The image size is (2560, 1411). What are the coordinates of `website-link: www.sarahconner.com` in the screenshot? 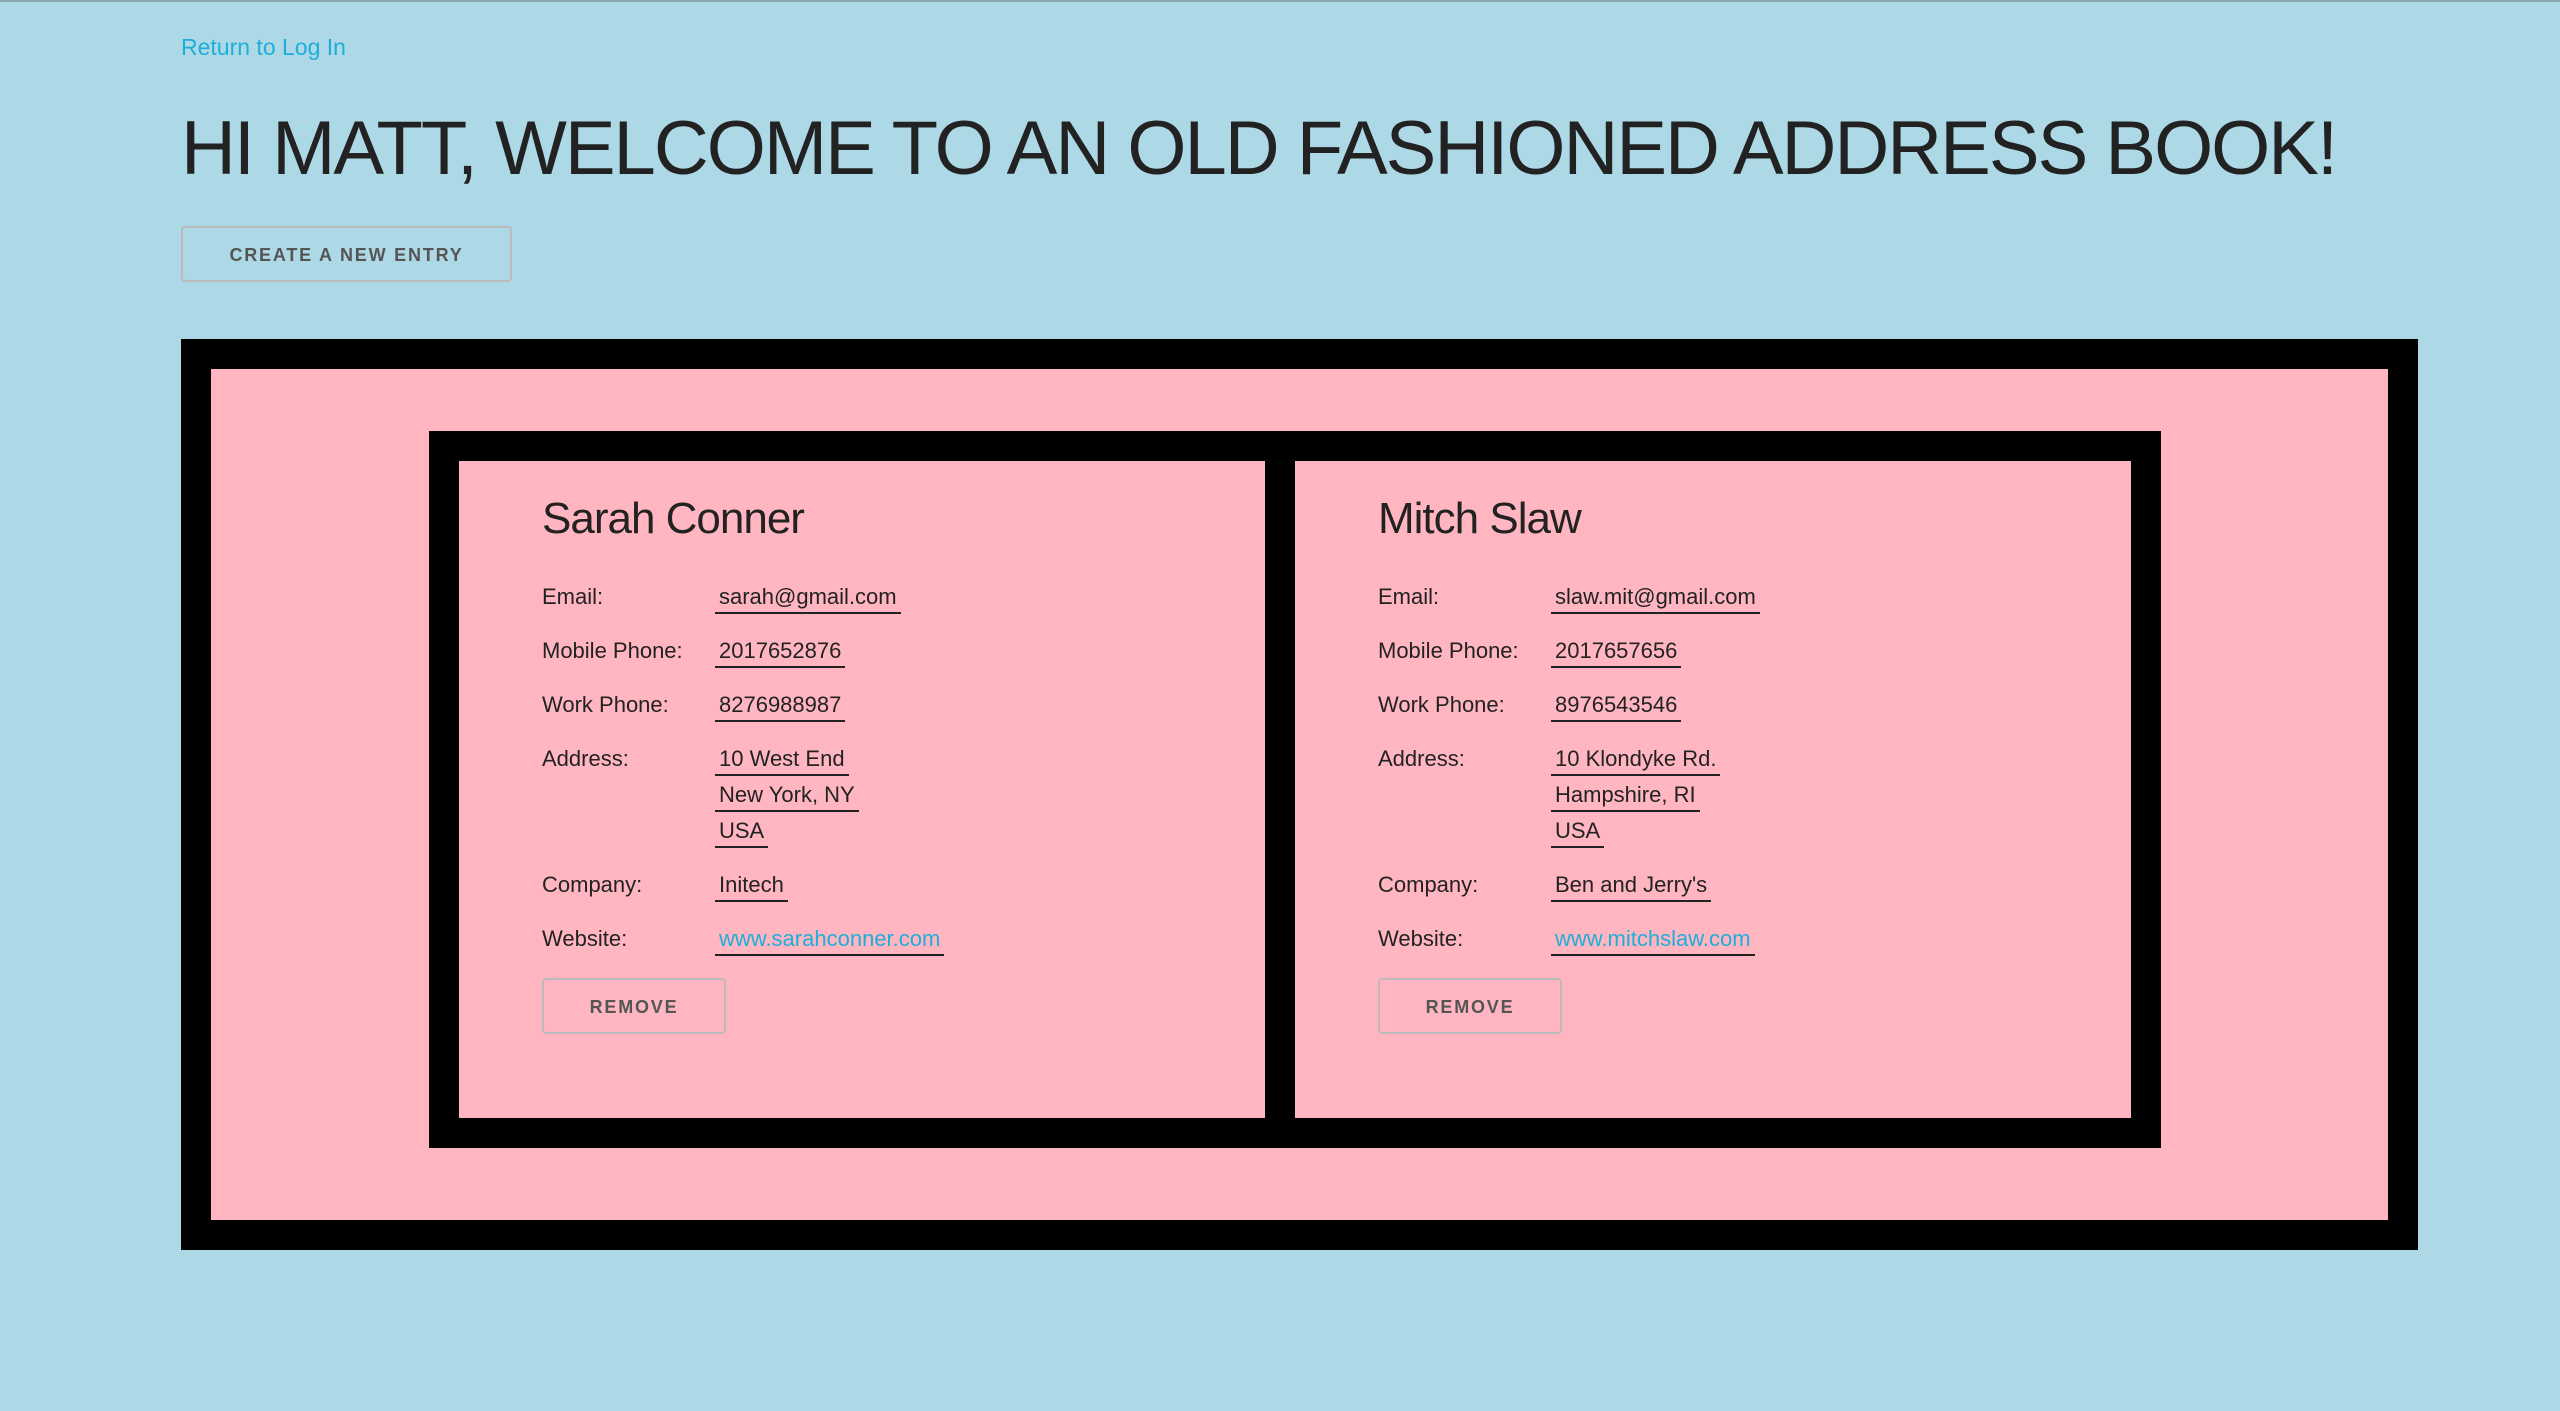 It's located at (830, 940).